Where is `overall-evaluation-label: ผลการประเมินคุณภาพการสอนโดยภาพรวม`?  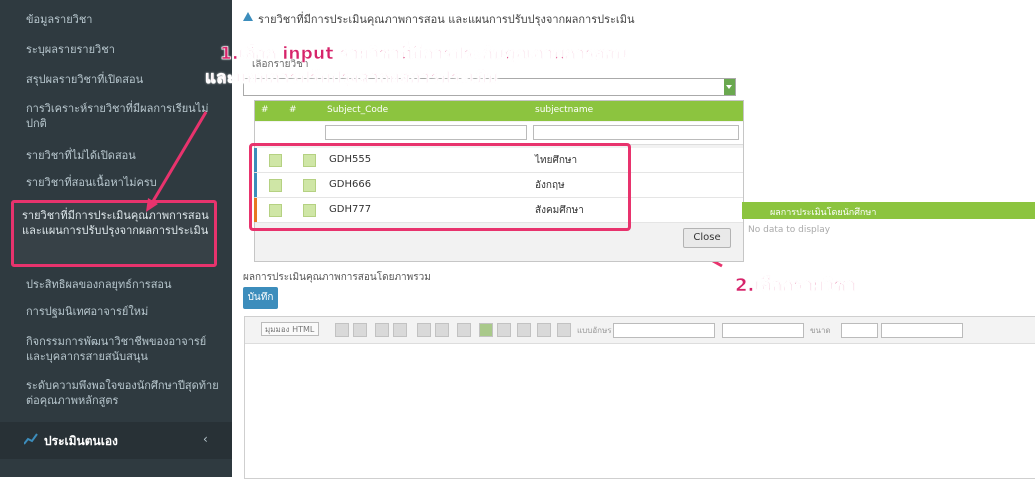
overall-evaluation-label: ผลการประเมินคุณภาพการสอนโดยภาพรวม is located at coordinates (337, 277).